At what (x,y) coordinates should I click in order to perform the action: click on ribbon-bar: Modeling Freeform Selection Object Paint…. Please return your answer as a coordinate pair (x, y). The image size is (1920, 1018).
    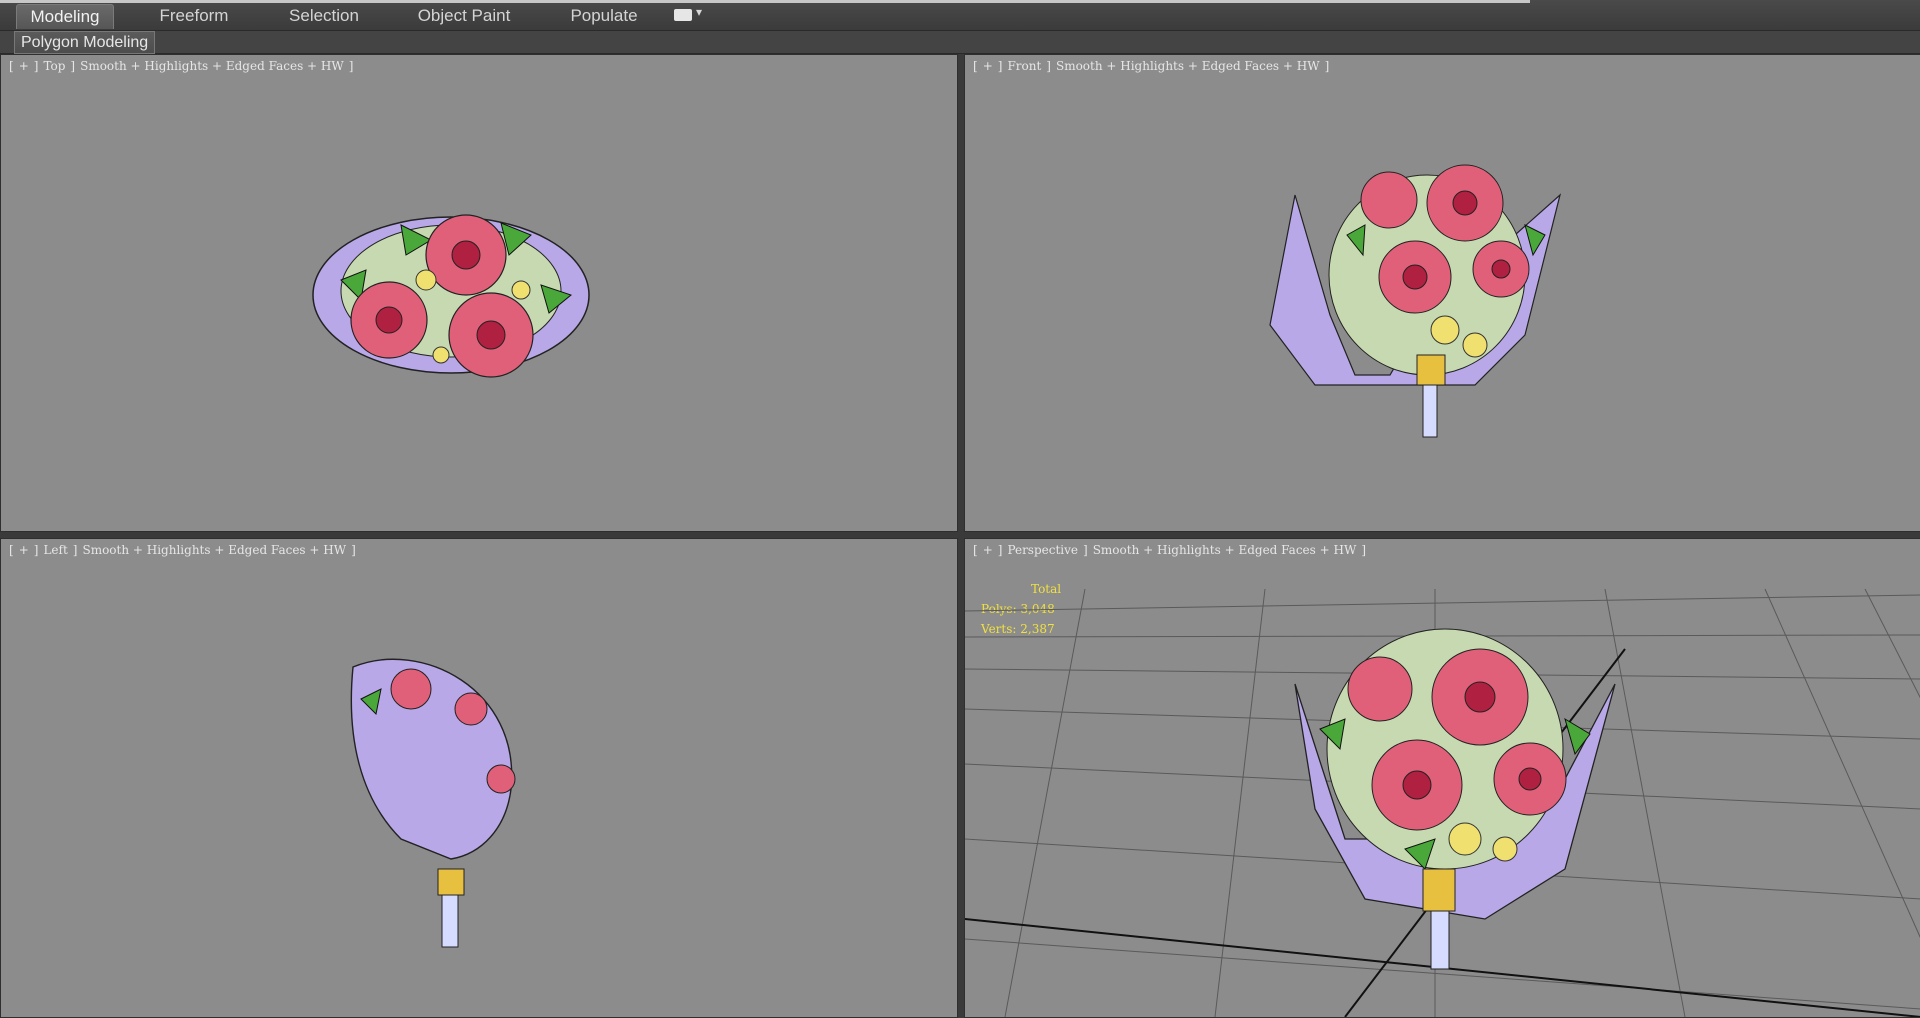
    Looking at the image, I should click on (960, 15).